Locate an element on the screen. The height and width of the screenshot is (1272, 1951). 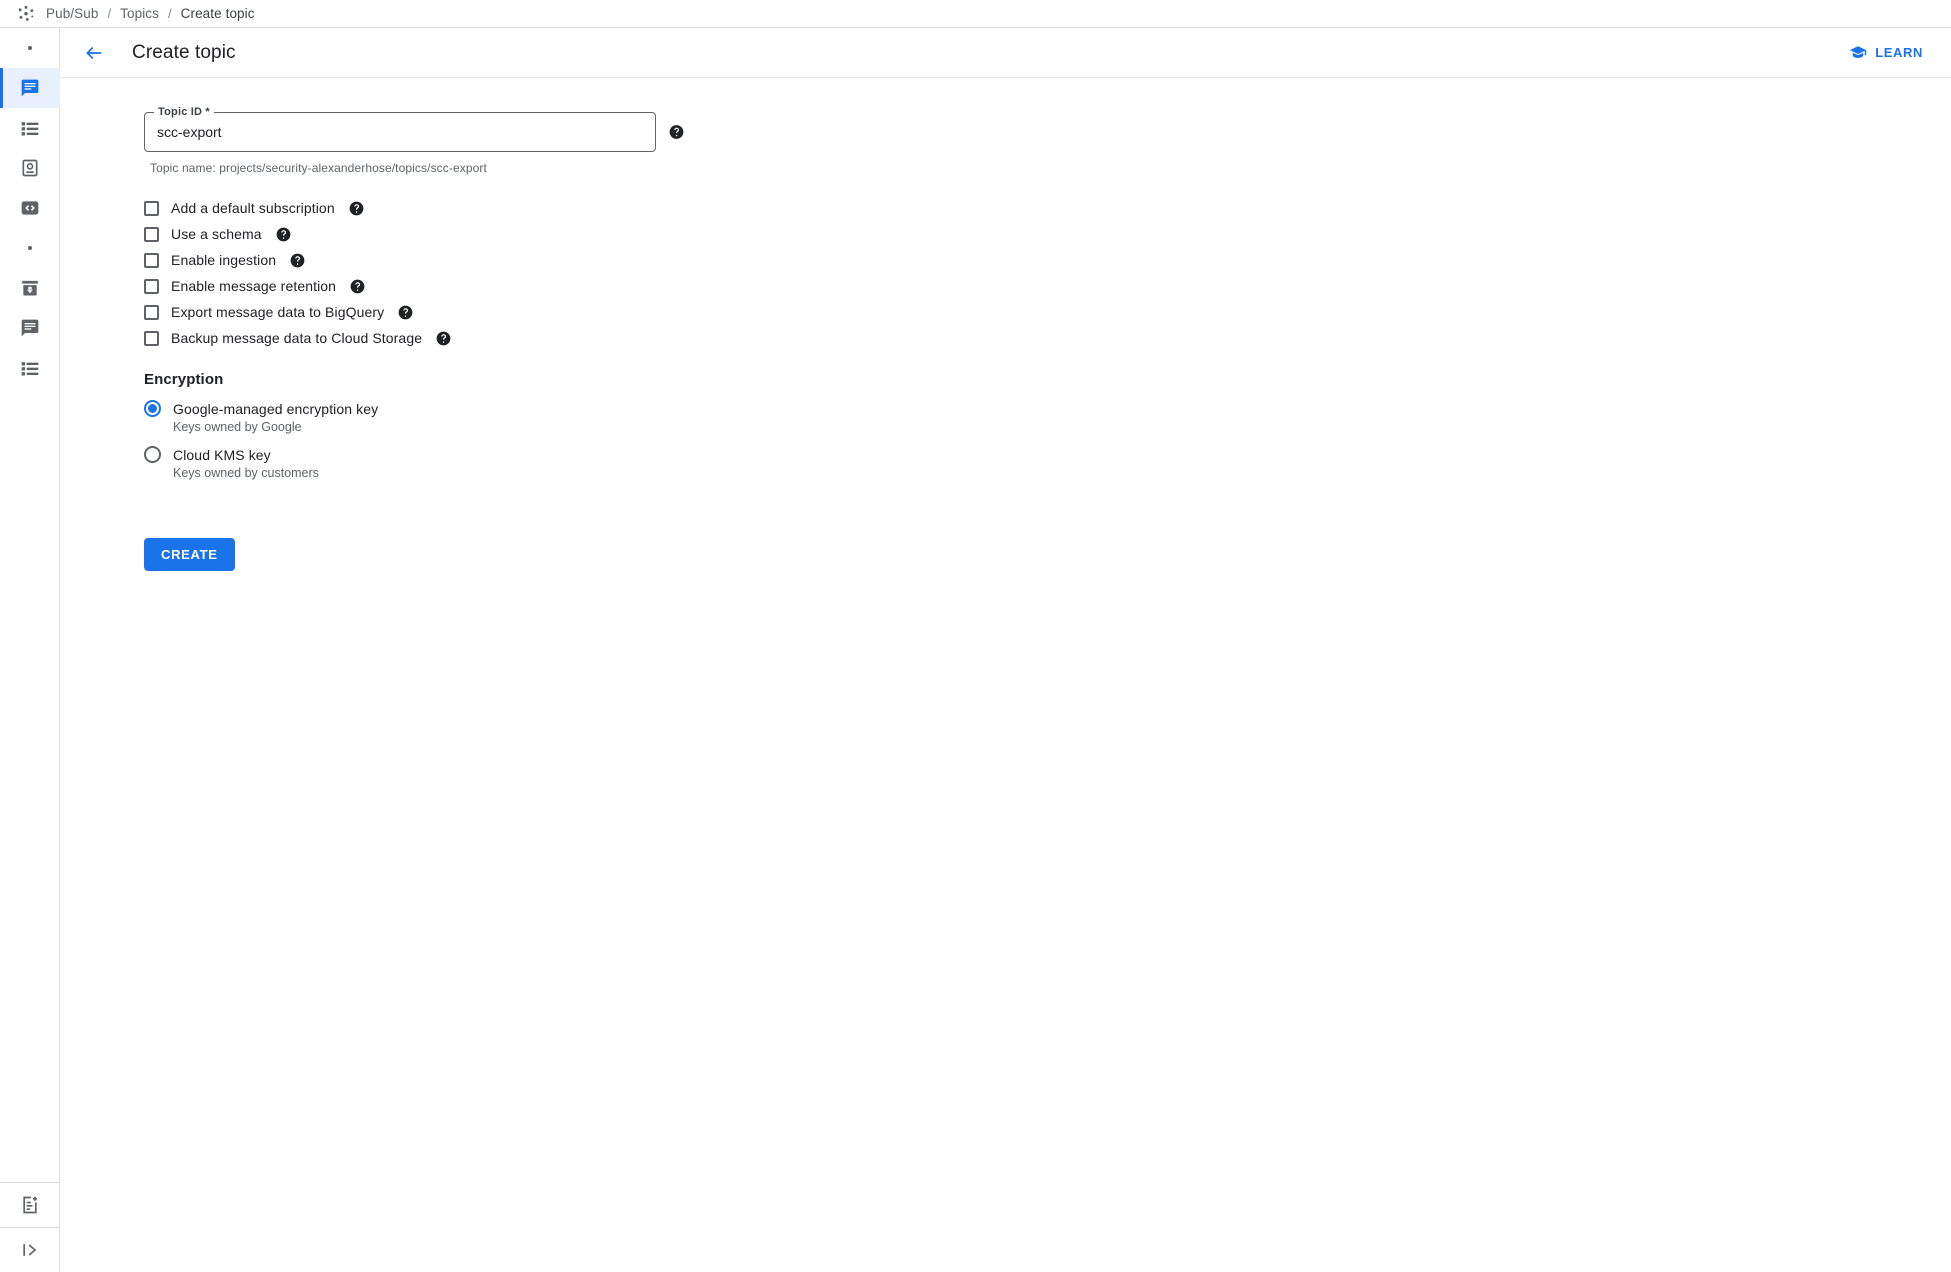
left-nav-rail is located at coordinates (30, 650).